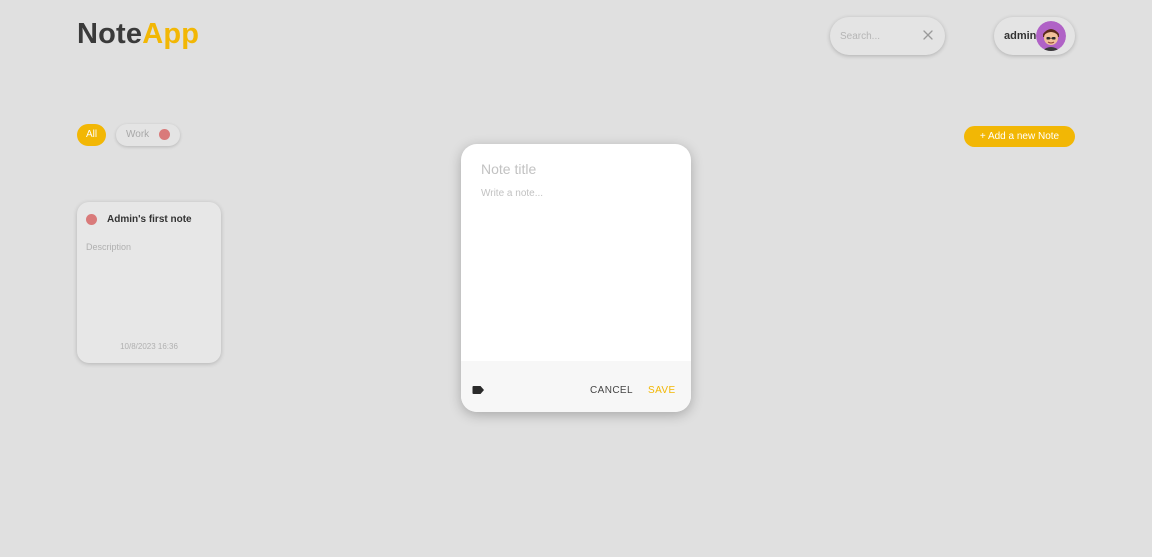 This screenshot has width=1152, height=557. Describe the element at coordinates (611, 390) in the screenshot. I see `cancel-button: CANCEL` at that location.